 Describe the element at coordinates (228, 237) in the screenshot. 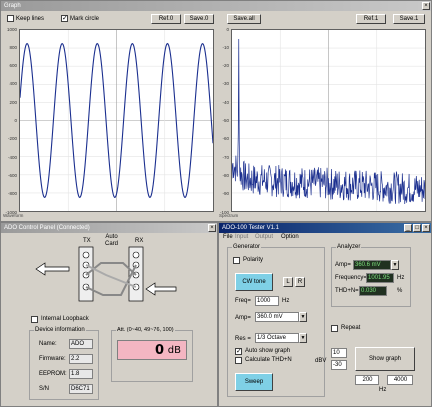

I see `menu-file: File` at that location.